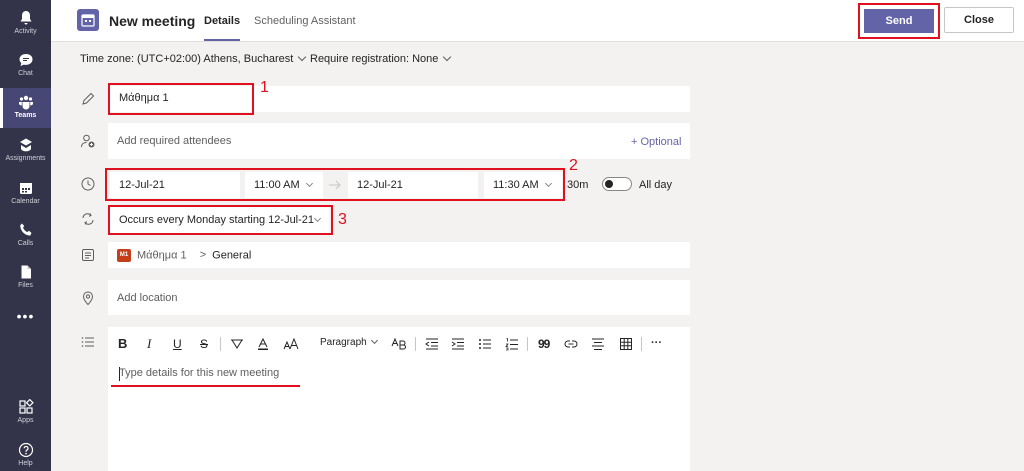 The image size is (1024, 471). I want to click on calendar-app-icon, so click(88, 20).